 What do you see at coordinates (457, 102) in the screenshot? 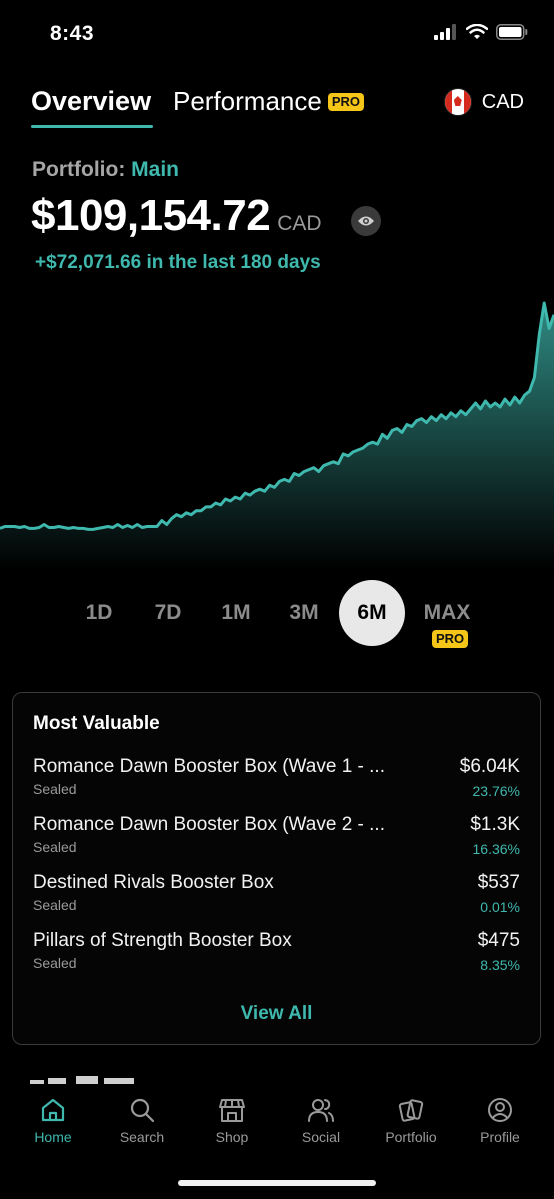
I see `canada-flag-icon` at bounding box center [457, 102].